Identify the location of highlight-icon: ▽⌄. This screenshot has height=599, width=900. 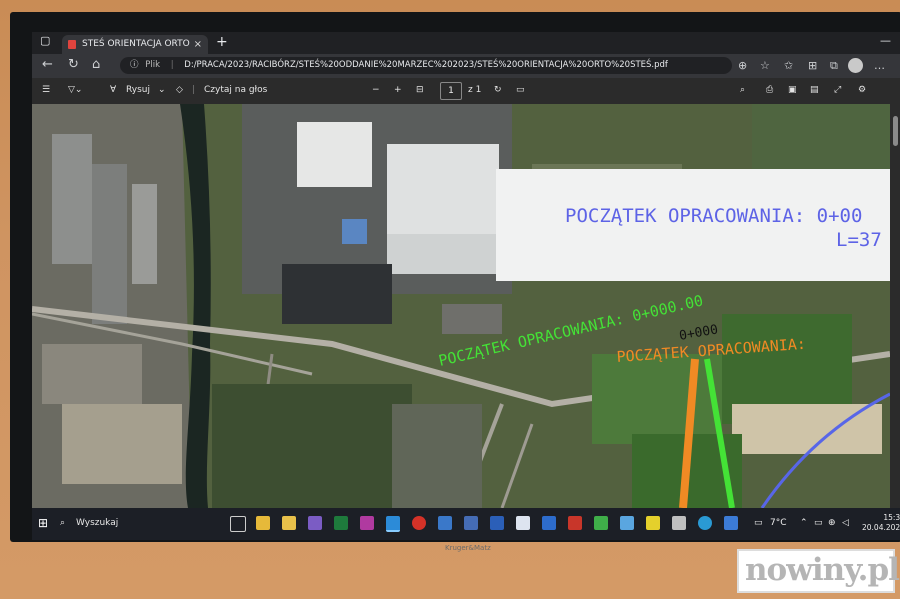
(75, 90).